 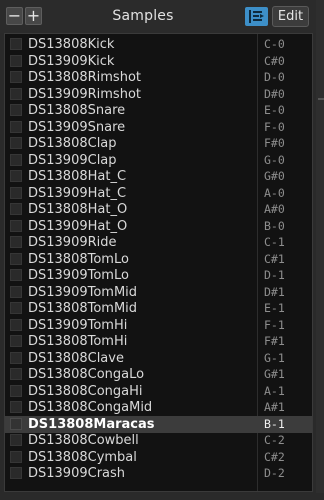 I want to click on sample-name: DS13909Kick, so click(x=71, y=61).